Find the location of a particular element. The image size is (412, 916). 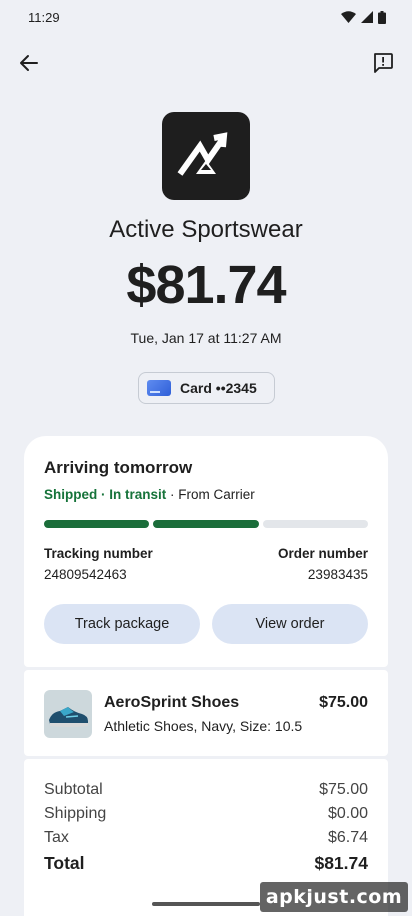

tax-row: Tax $6.74 is located at coordinates (206, 838).